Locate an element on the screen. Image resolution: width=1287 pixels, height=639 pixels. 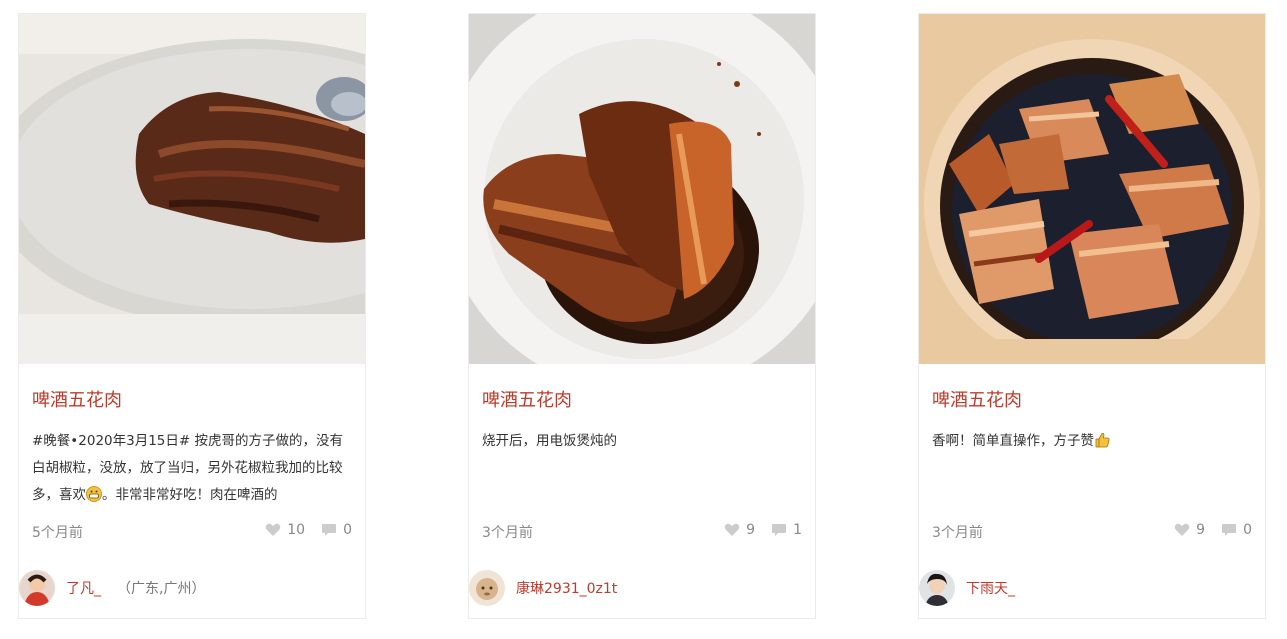
author-row: 了凡_ （广东,广州） is located at coordinates (192, 588).